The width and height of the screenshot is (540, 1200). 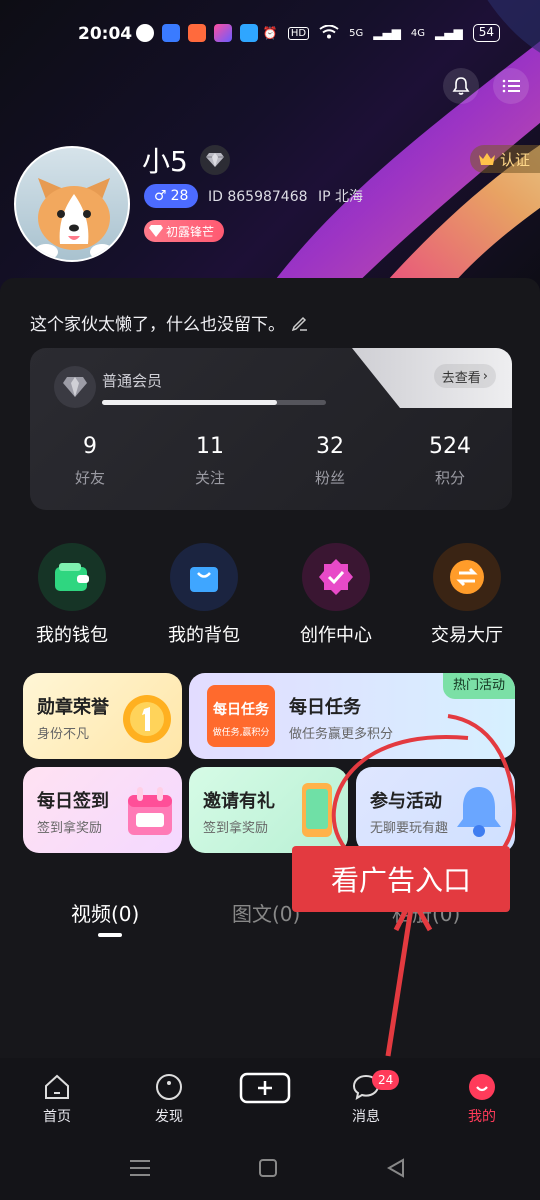 I want to click on nav-profile: 我的, so click(x=482, y=1099).